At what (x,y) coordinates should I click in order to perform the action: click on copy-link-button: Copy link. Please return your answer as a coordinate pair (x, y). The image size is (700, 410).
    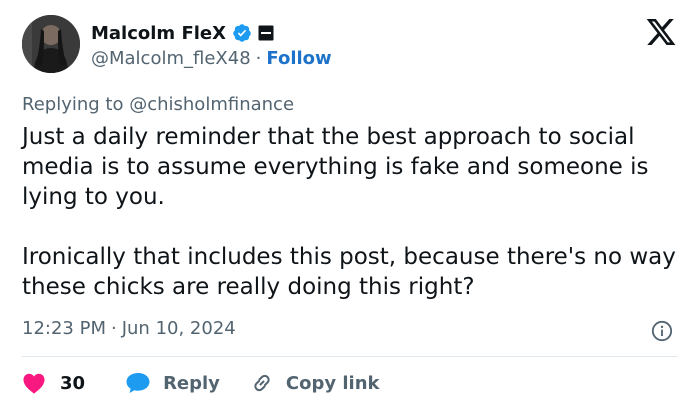
    Looking at the image, I should click on (315, 383).